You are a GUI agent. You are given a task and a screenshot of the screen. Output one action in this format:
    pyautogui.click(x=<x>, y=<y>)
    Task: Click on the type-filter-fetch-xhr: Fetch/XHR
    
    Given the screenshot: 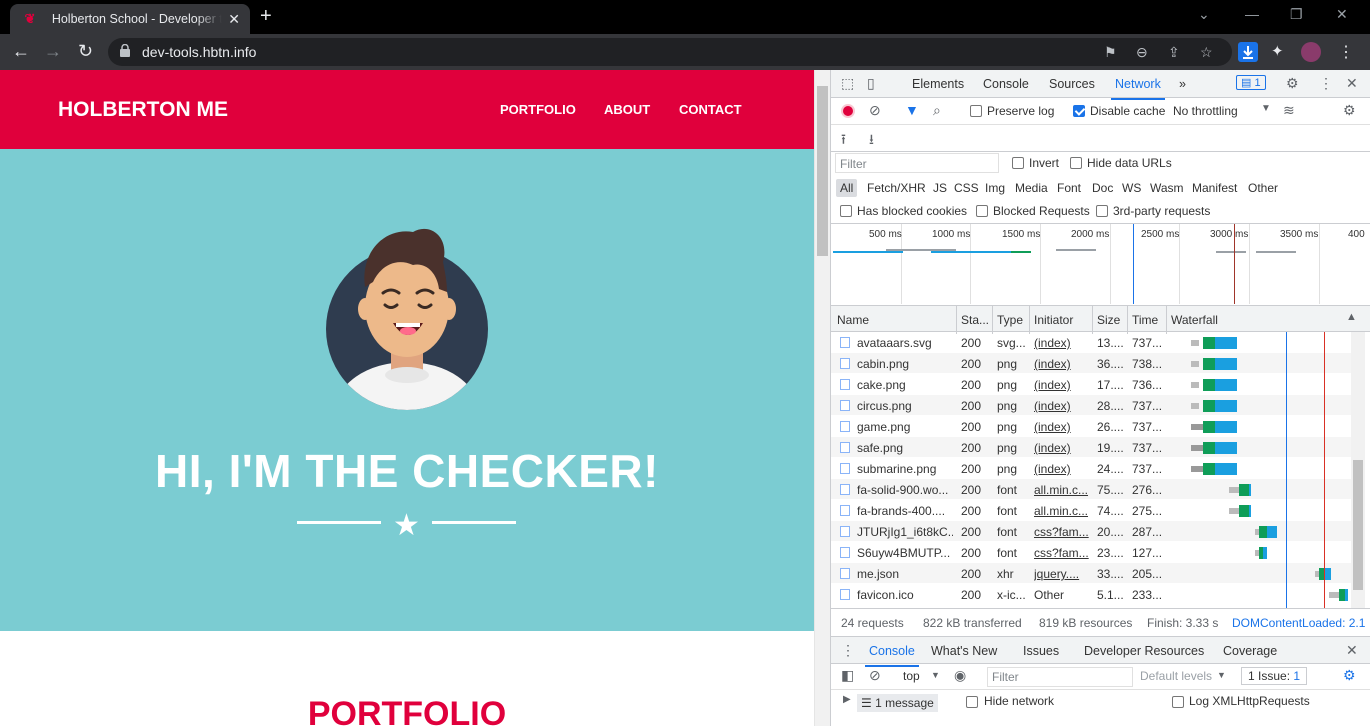 What is the action you would take?
    pyautogui.click(x=896, y=188)
    